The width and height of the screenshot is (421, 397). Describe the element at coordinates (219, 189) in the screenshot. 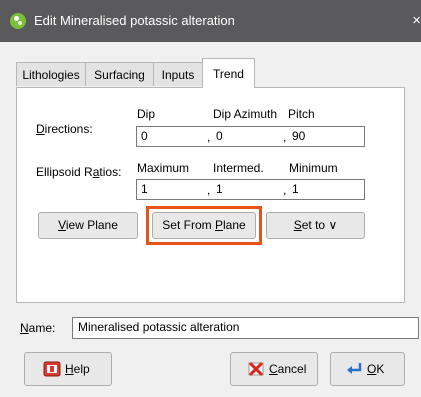

I see `intermediate-value: 1` at that location.